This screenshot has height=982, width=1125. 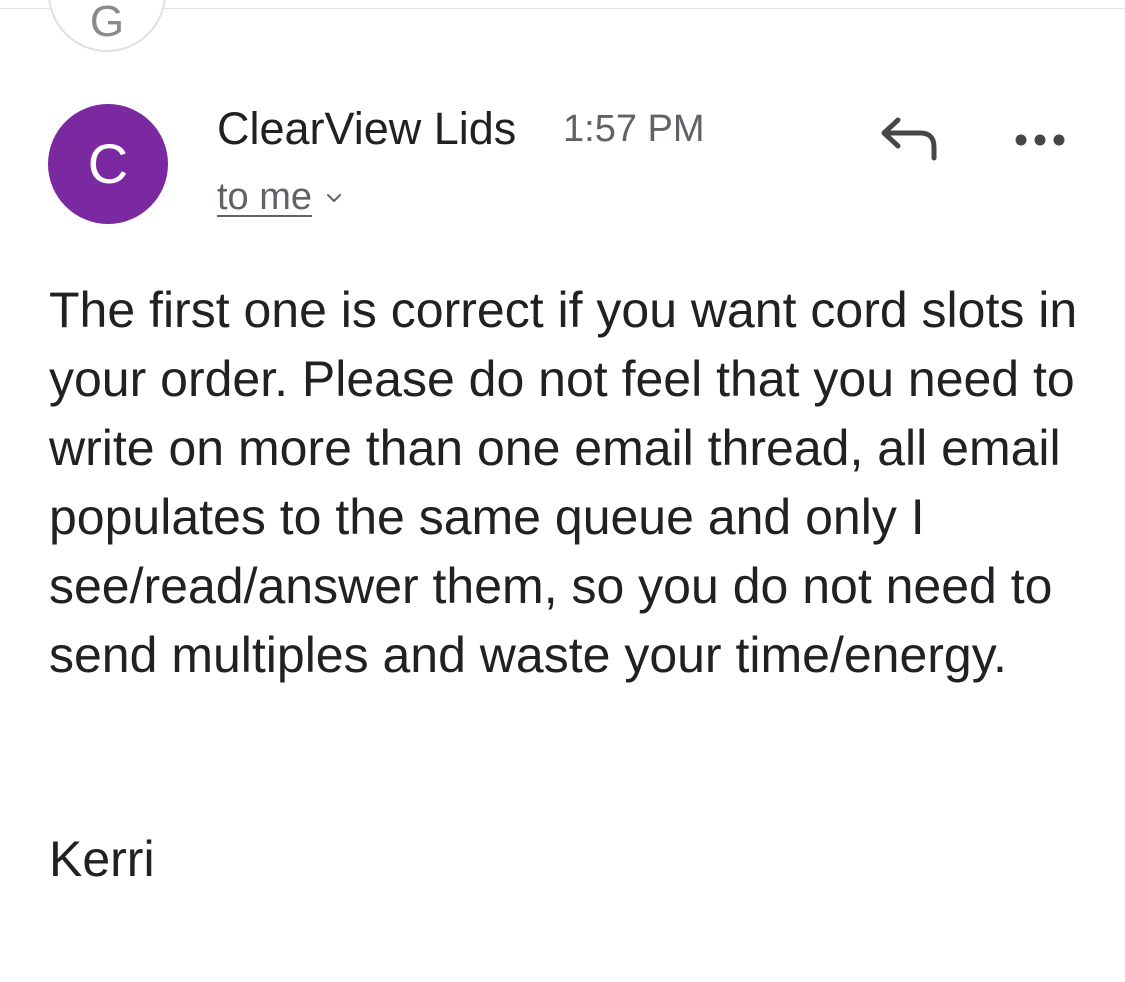 I want to click on more-options-button, so click(x=1040, y=140).